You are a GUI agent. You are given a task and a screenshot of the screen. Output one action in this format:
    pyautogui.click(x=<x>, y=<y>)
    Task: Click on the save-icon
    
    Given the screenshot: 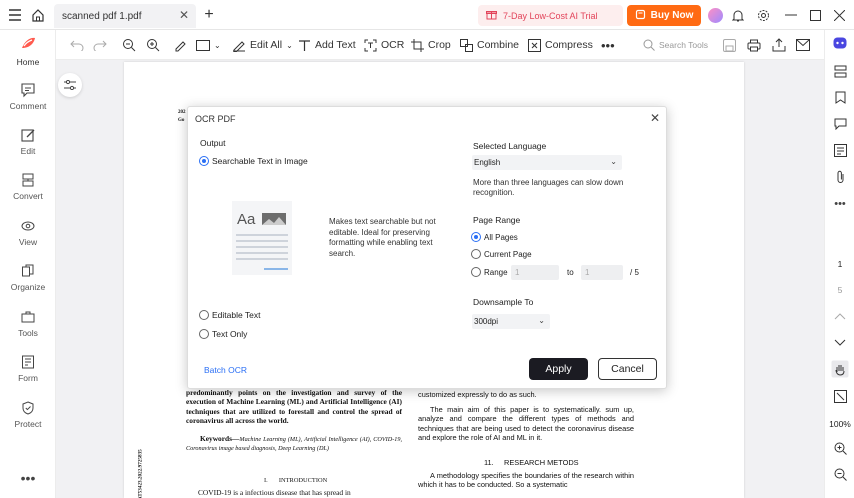 What is the action you would take?
    pyautogui.click(x=729, y=45)
    